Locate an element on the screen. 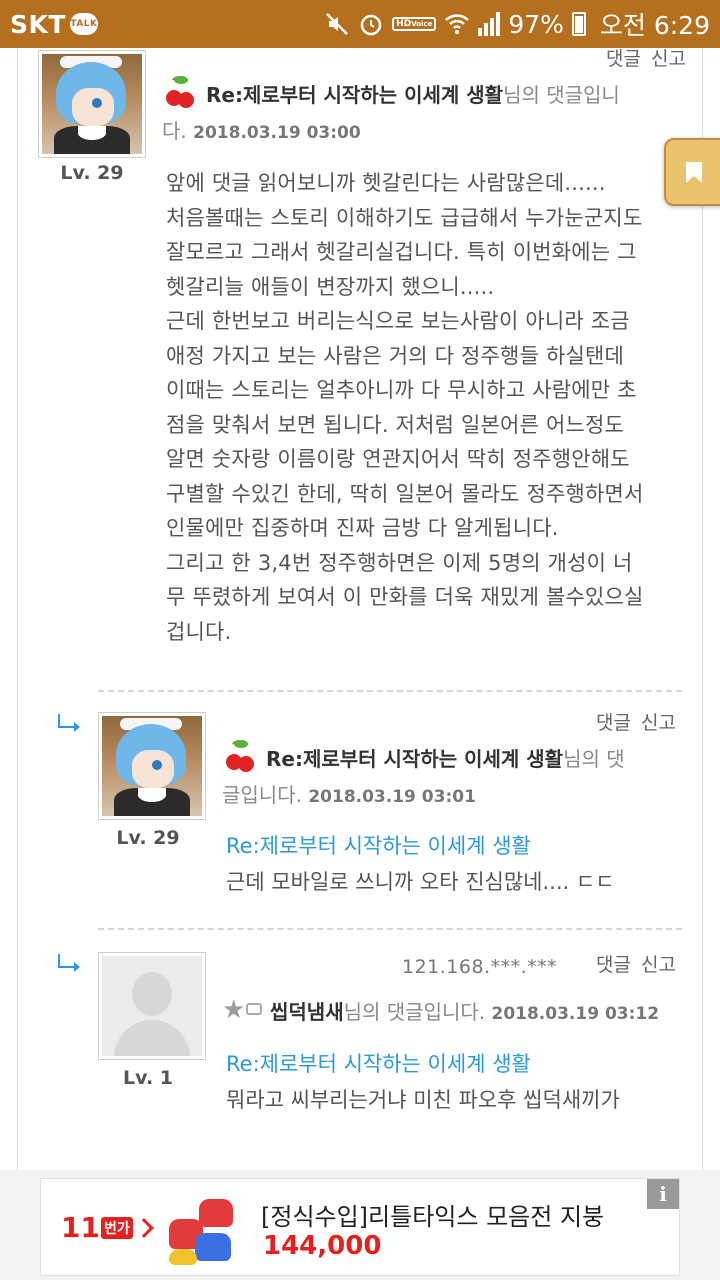 This screenshot has height=1280, width=720. comment-header: ★ 씹덕냄새님의 댓글입니다. 2018.03.19 03:12 is located at coordinates (441, 1010).